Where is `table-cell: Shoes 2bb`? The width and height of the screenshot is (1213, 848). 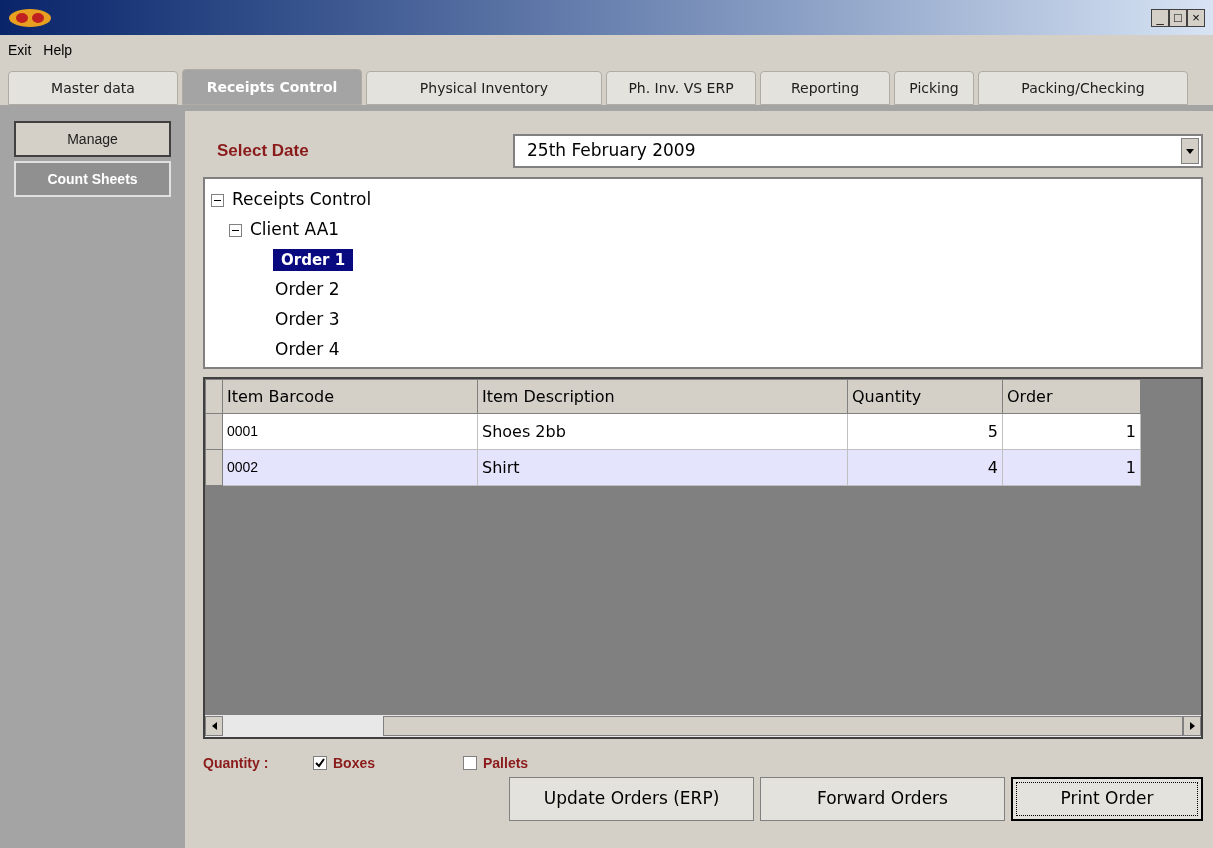 table-cell: Shoes 2bb is located at coordinates (662, 431).